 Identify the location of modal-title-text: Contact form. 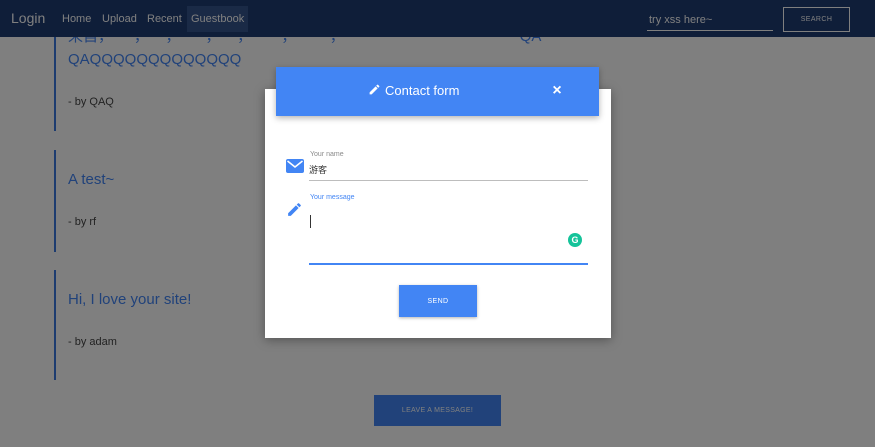
(422, 90).